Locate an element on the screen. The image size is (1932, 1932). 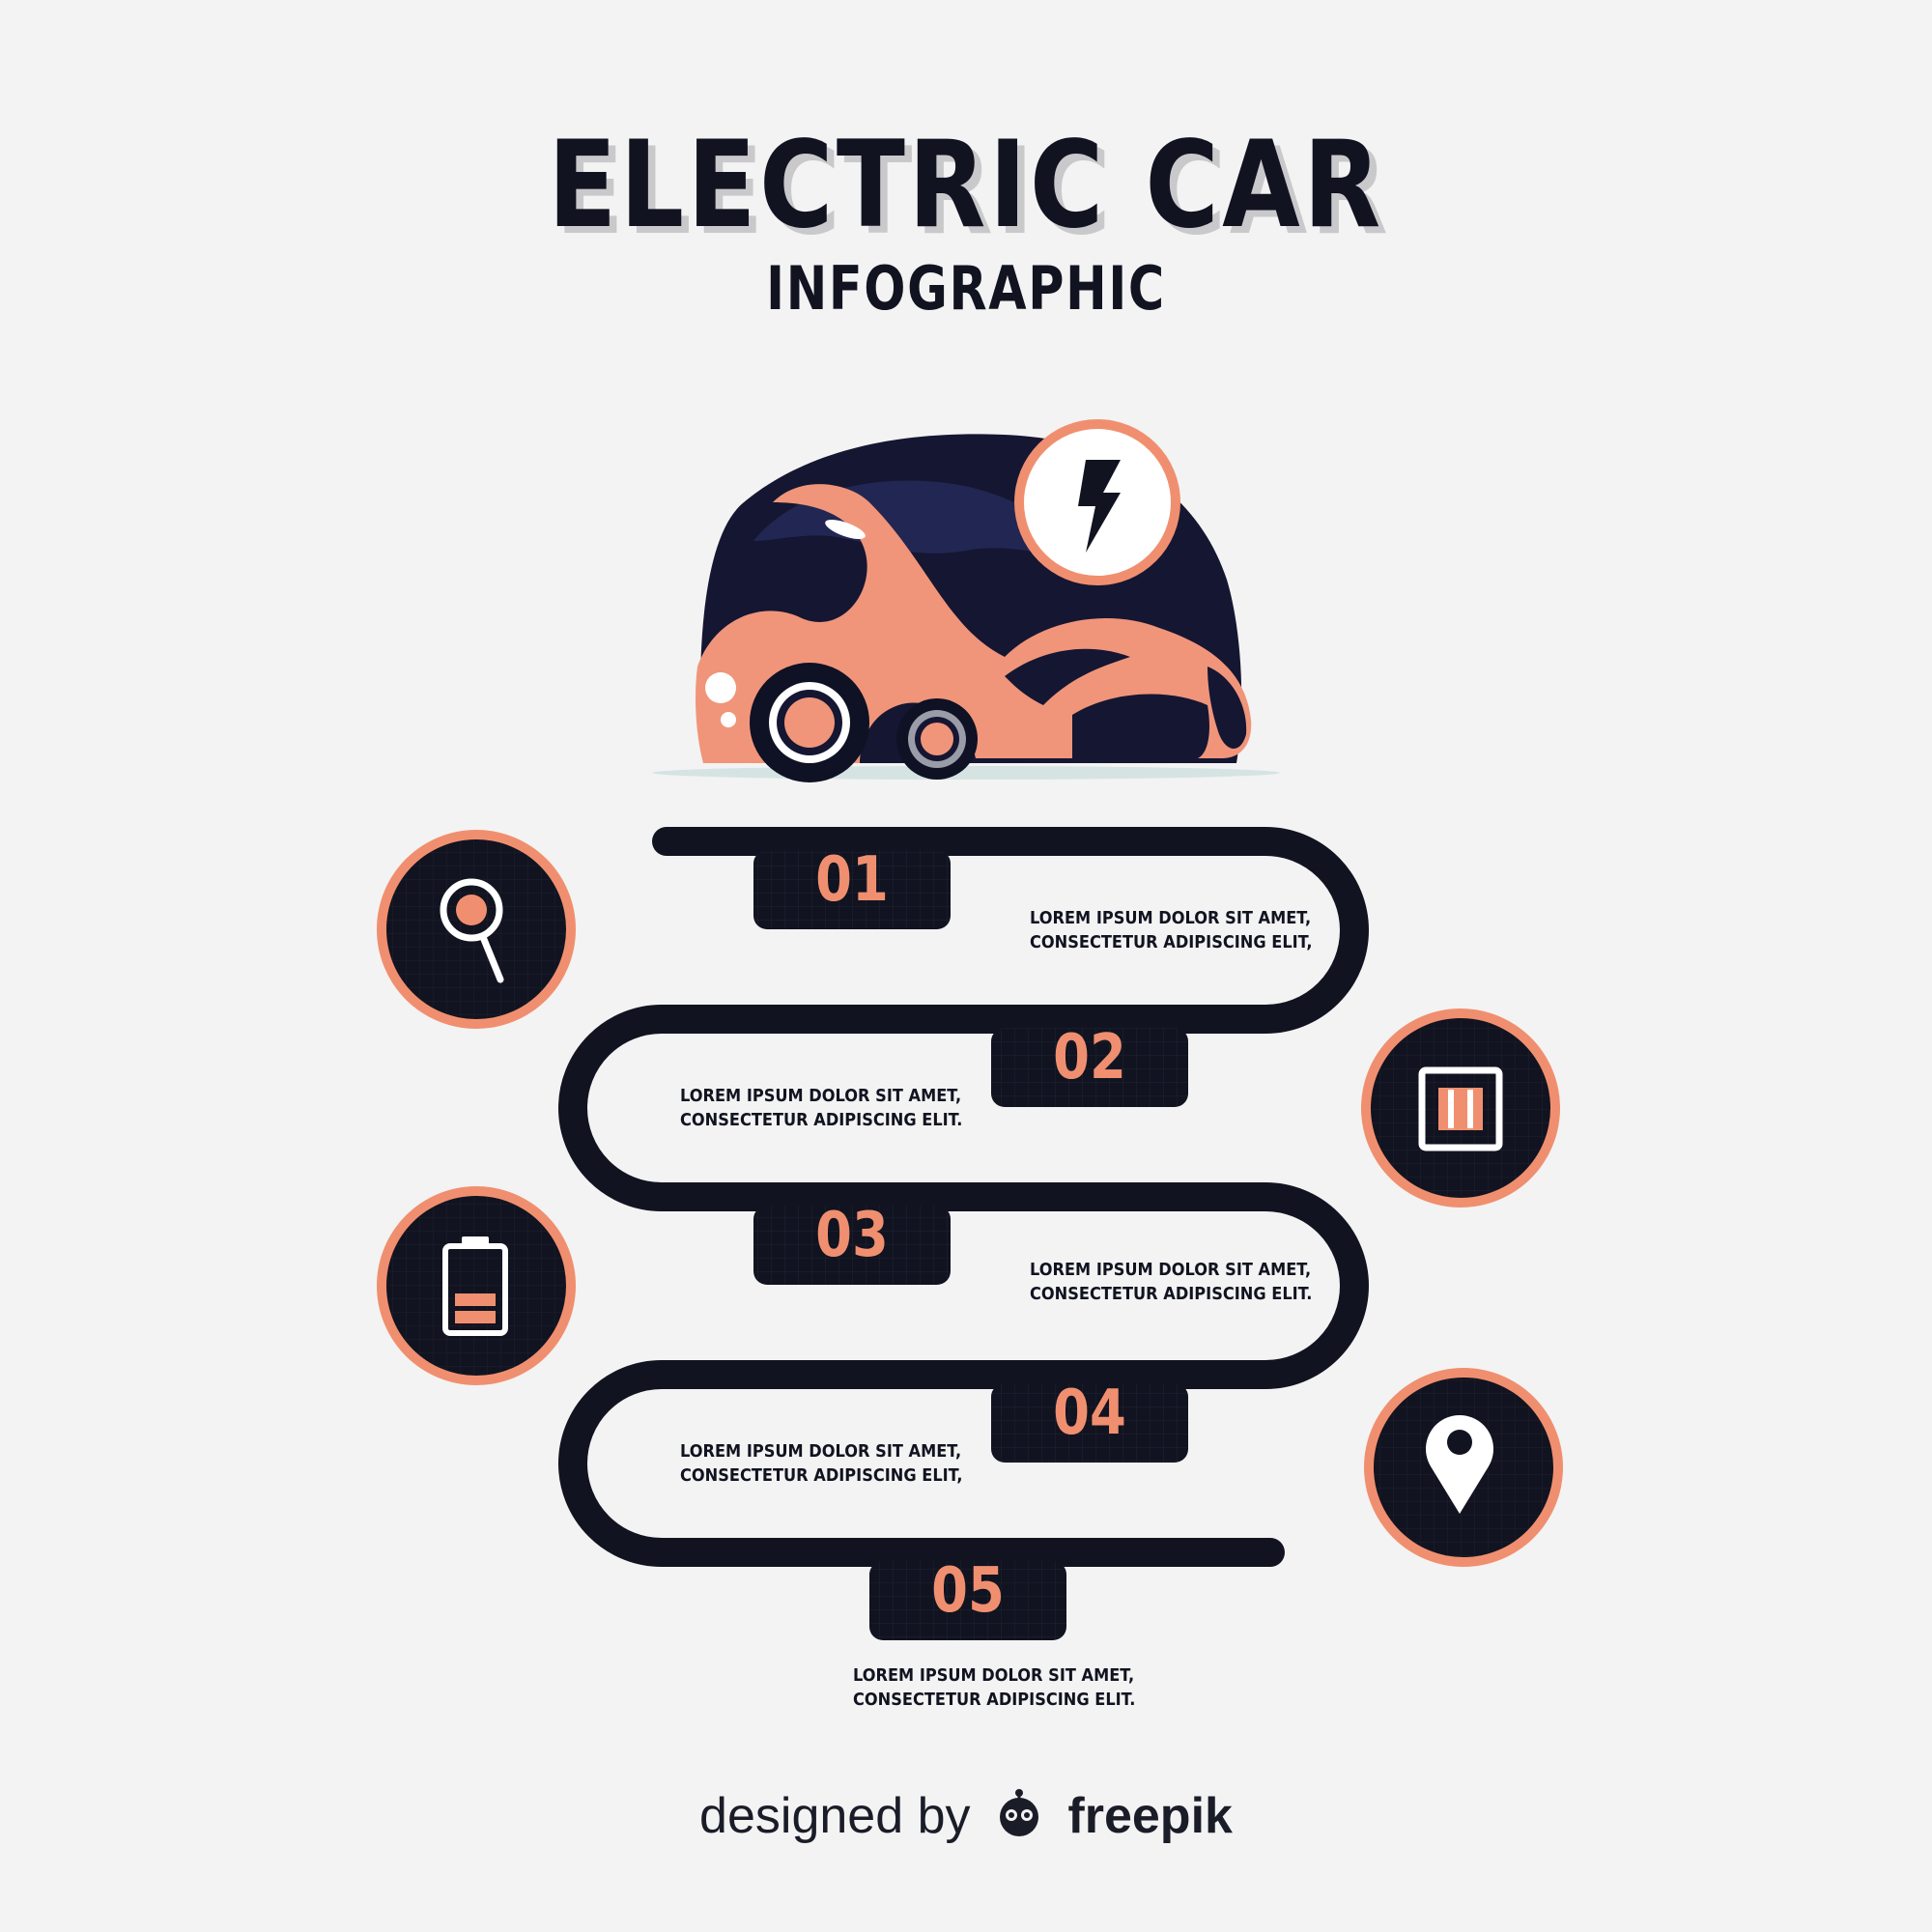
credit-brand: freepik is located at coordinates (1150, 1816).